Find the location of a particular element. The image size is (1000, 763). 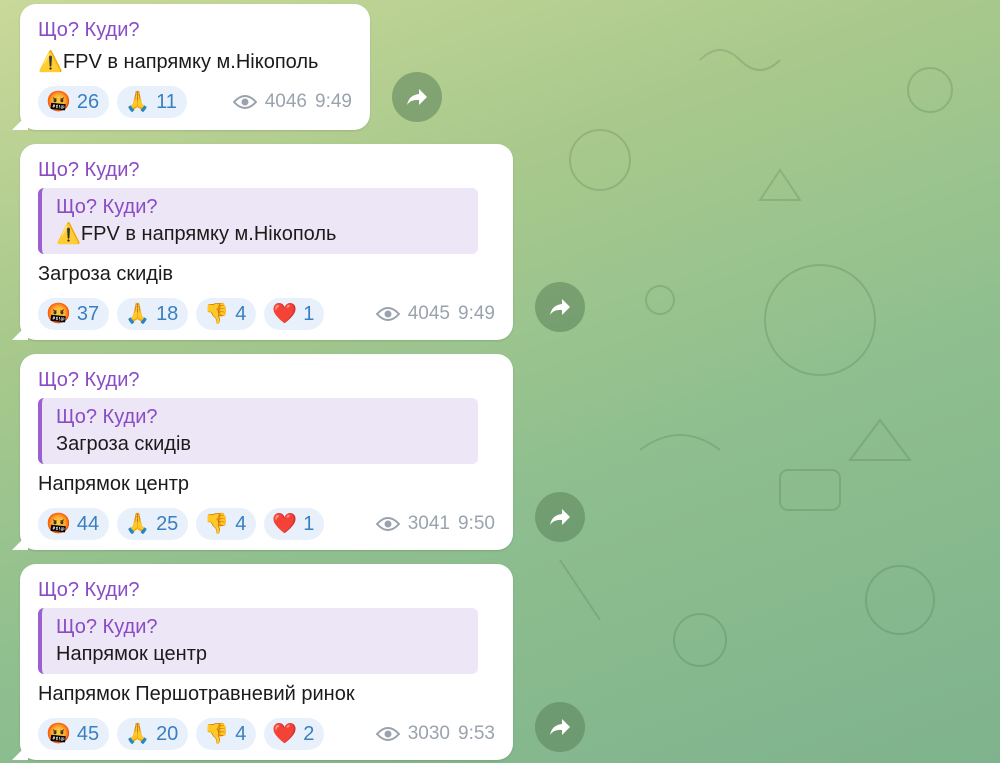

message-text: Напрямок Першотравневий ринок is located at coordinates (196, 694).